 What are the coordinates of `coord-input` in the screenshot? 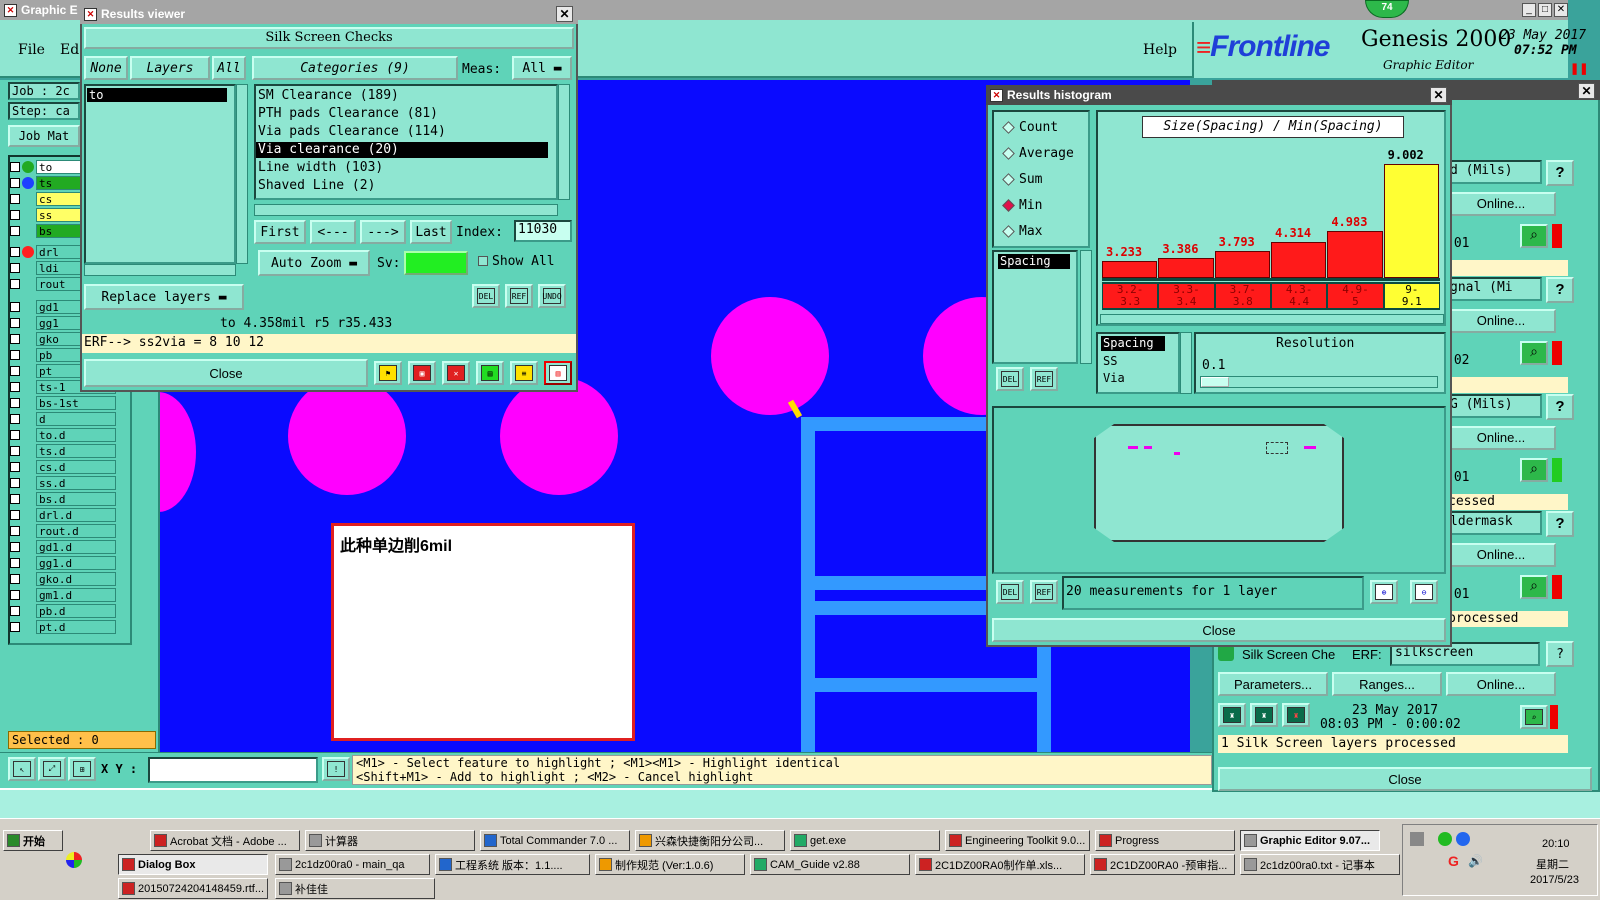 It's located at (233, 770).